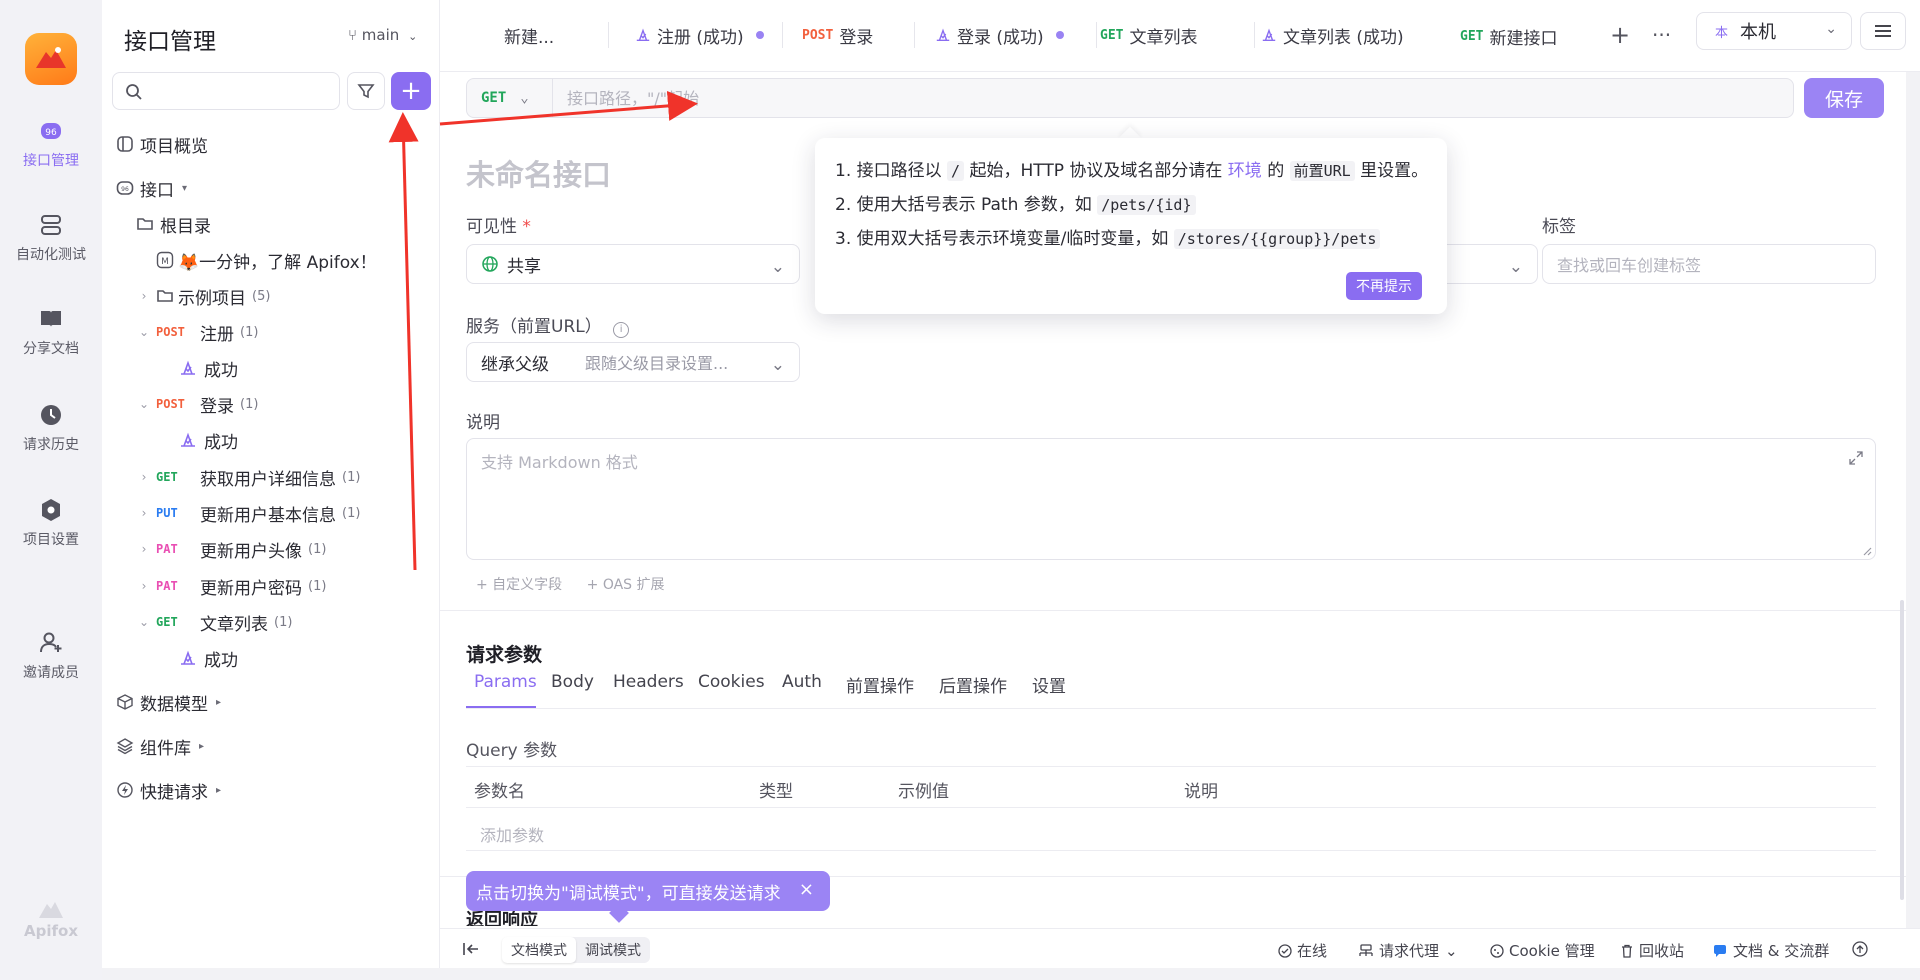 Image resolution: width=1920 pixels, height=980 pixels. I want to click on cookie-manager: Cookie 管理, so click(1542, 950).